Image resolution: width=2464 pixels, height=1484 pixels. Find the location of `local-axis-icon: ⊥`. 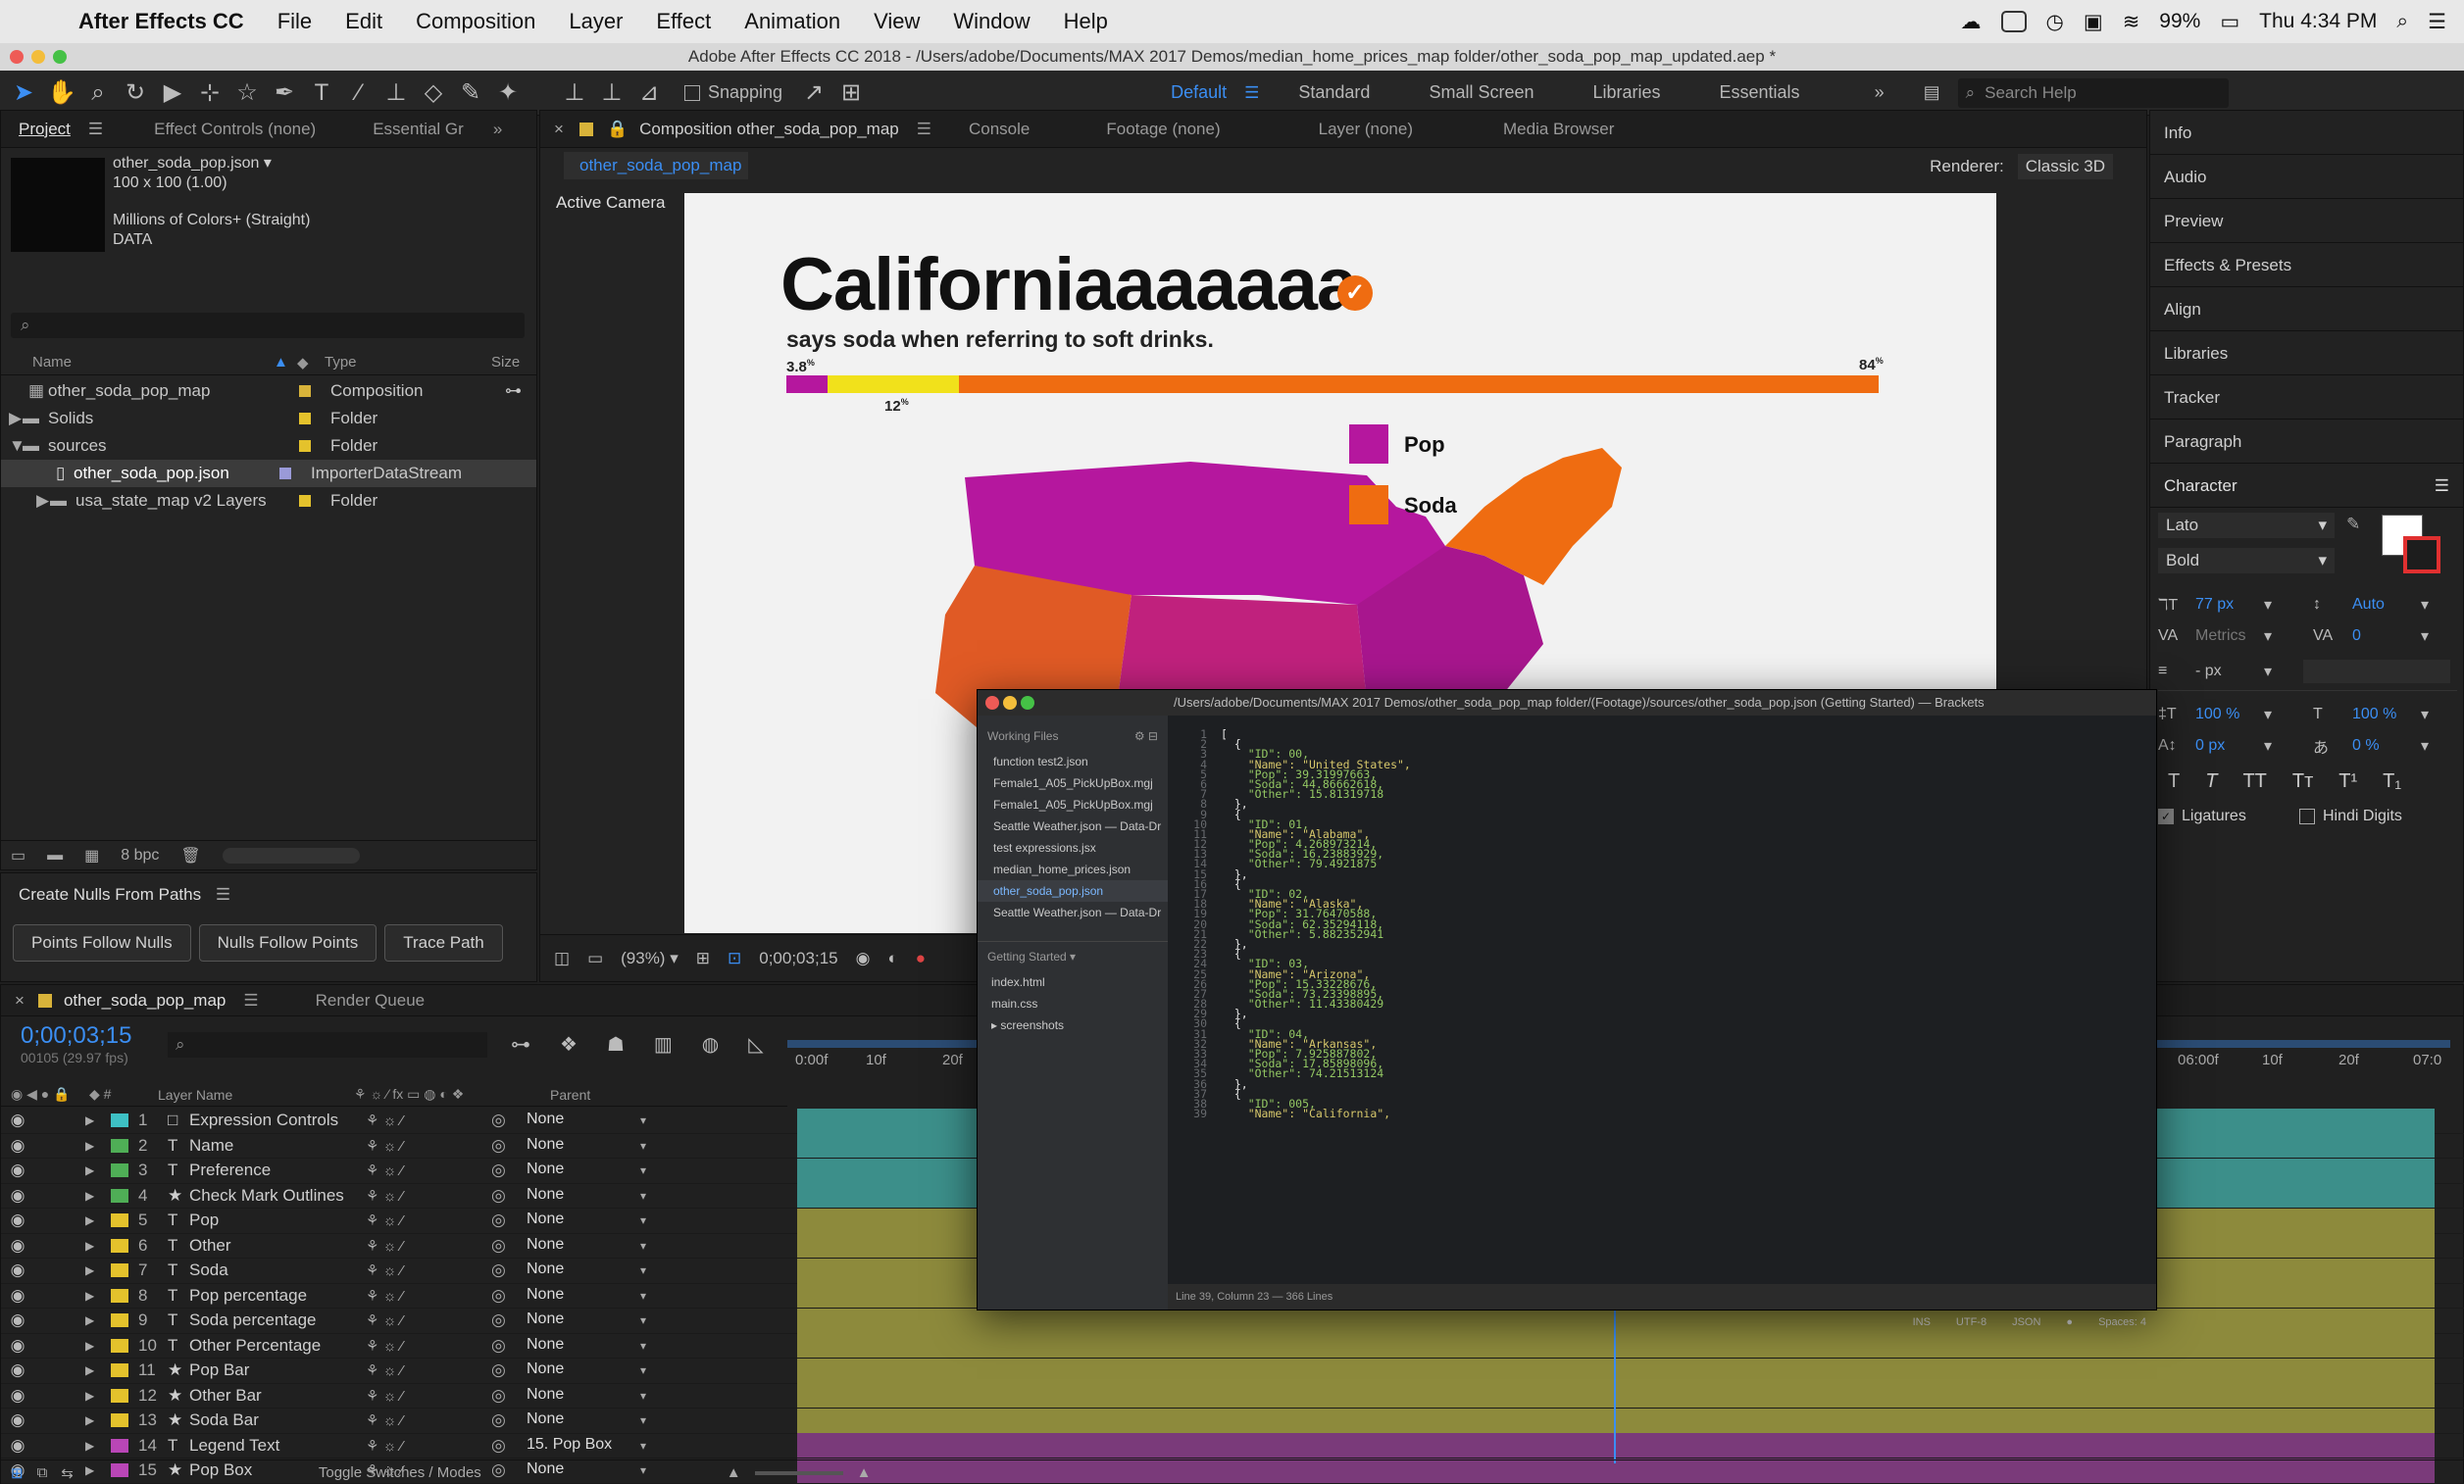

local-axis-icon: ⊥ is located at coordinates (574, 93).